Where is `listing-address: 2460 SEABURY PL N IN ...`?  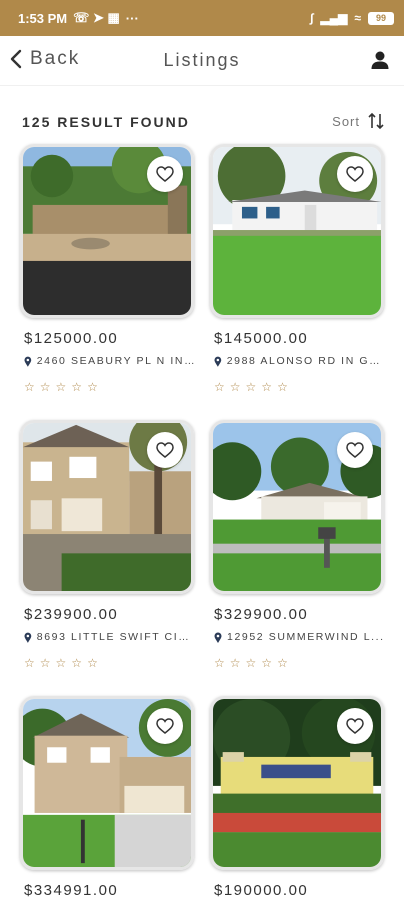
listing-address: 2460 SEABURY PL N IN ... is located at coordinates (110, 361).